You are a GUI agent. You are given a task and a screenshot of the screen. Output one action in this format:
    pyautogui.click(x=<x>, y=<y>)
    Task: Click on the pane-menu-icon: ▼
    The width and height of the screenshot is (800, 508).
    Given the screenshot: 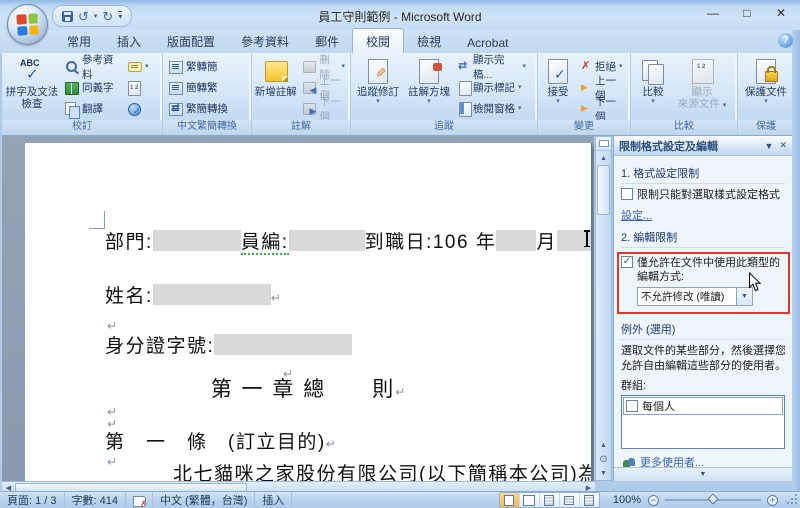 What is the action you would take?
    pyautogui.click(x=769, y=146)
    